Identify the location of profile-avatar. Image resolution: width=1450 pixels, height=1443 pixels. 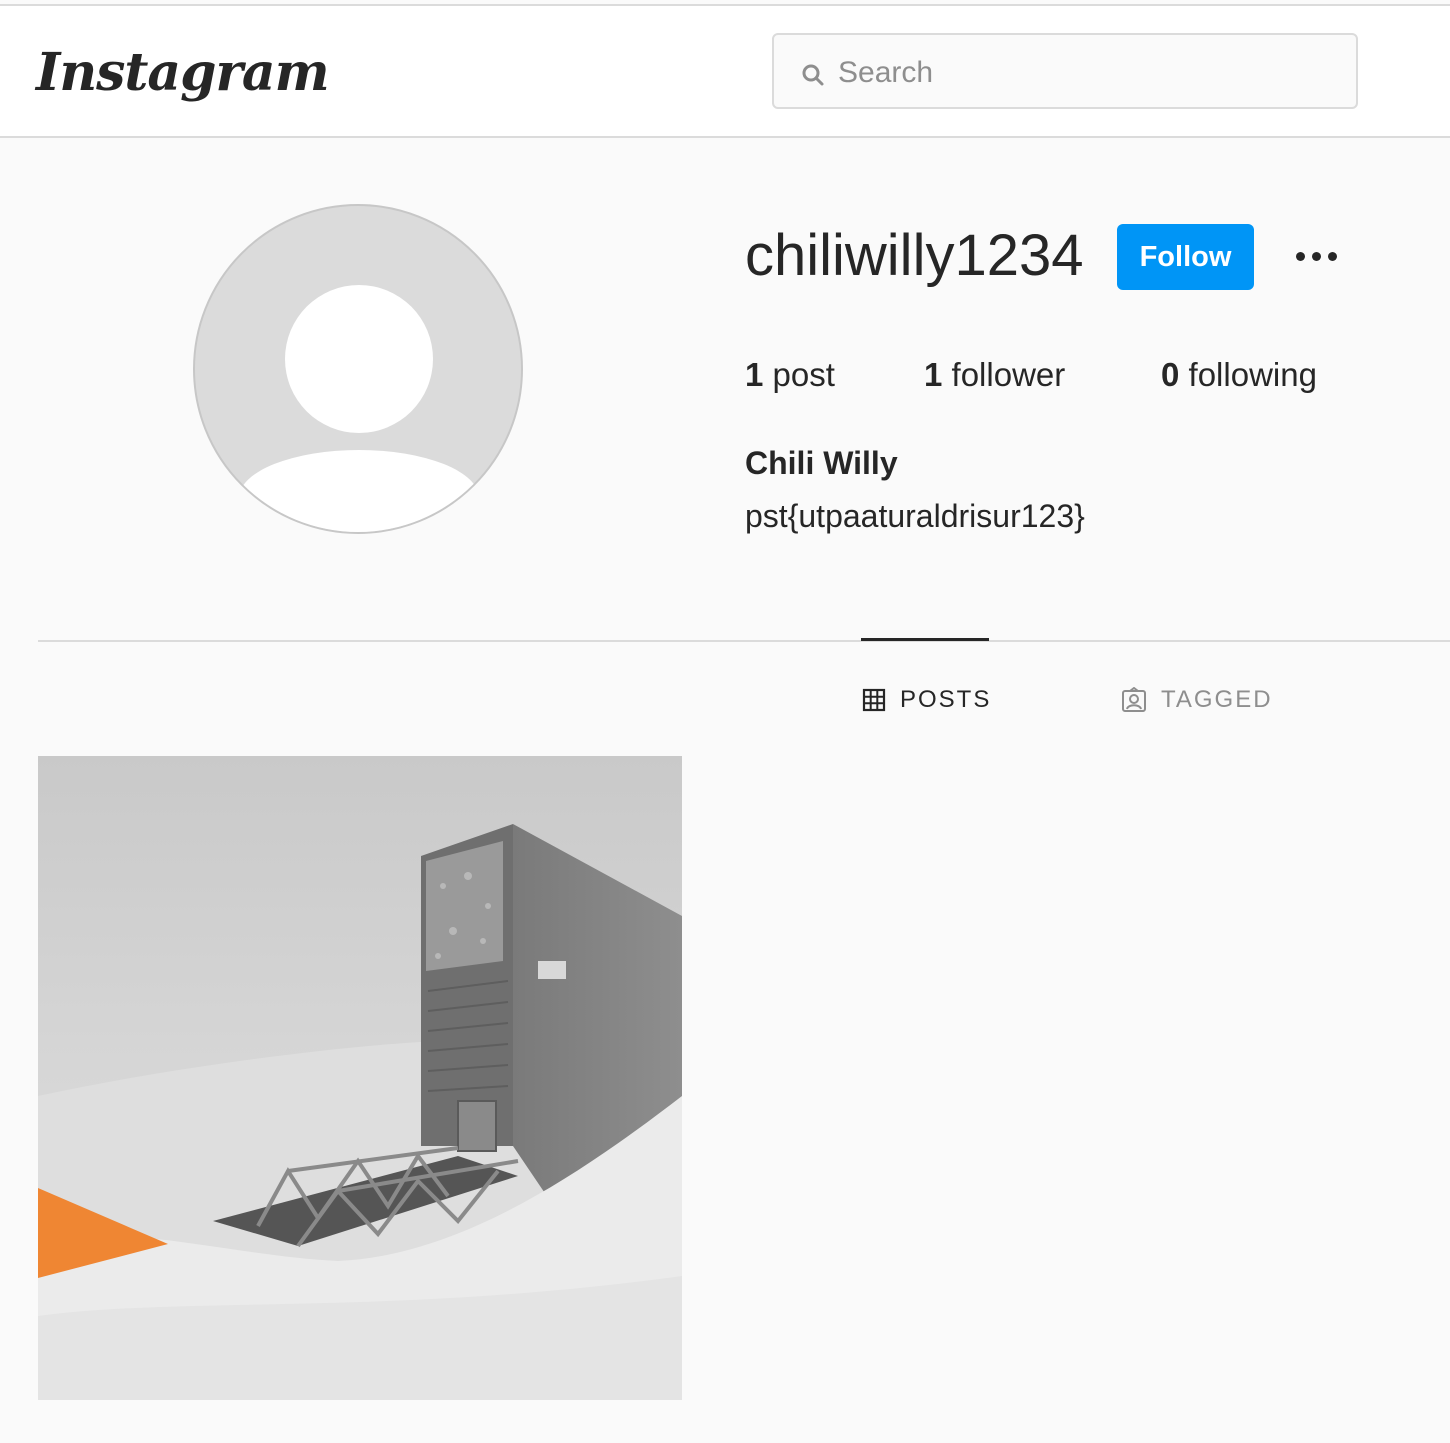
(358, 369).